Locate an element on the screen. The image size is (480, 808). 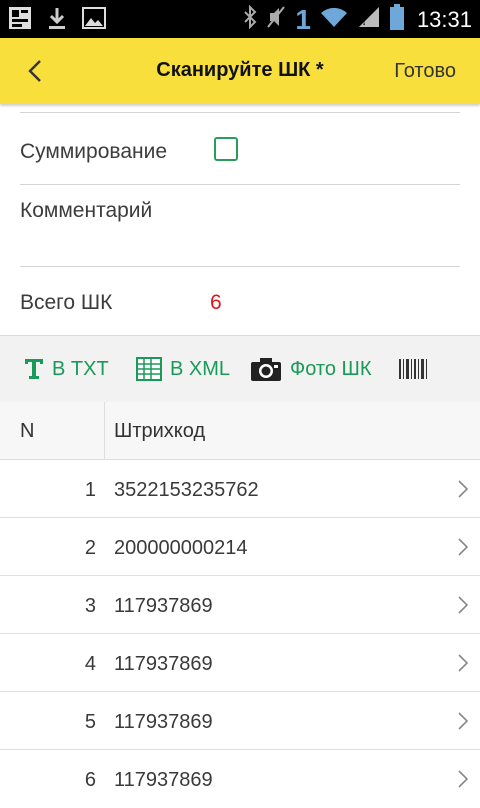
download-icon is located at coordinates (57, 20).